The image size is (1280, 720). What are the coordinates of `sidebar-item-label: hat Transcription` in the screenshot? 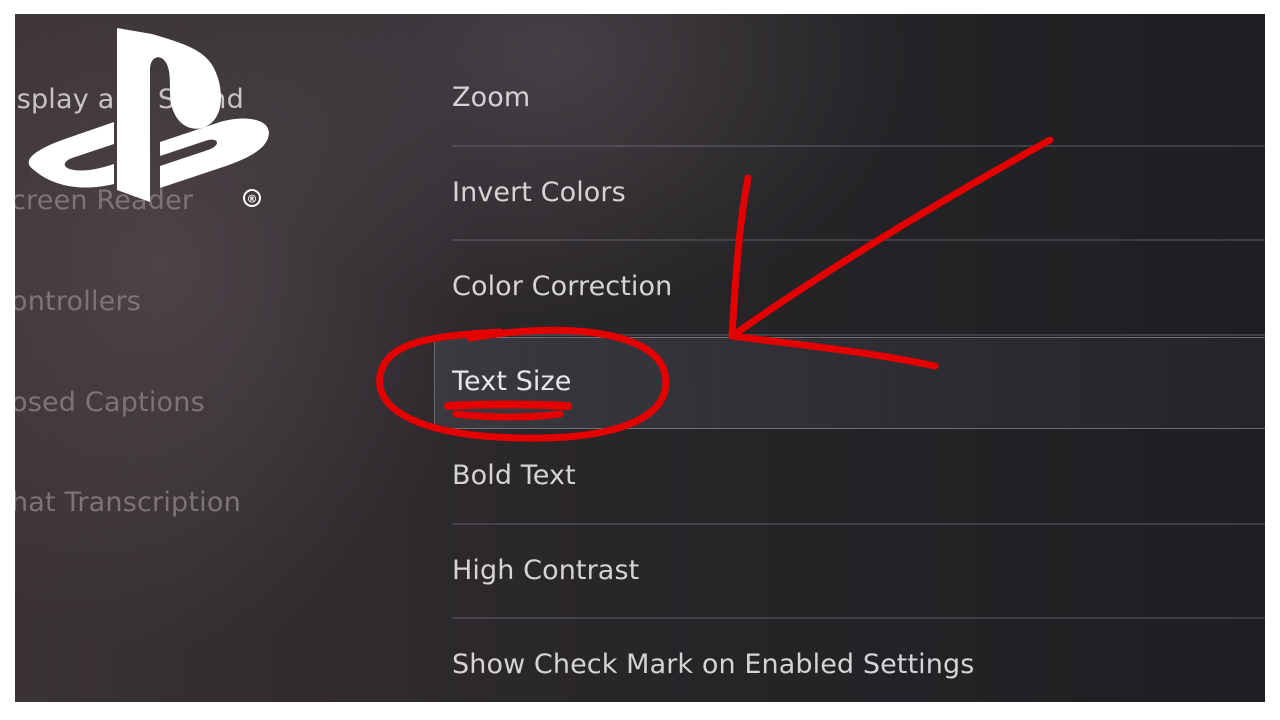 It's located at (128, 502).